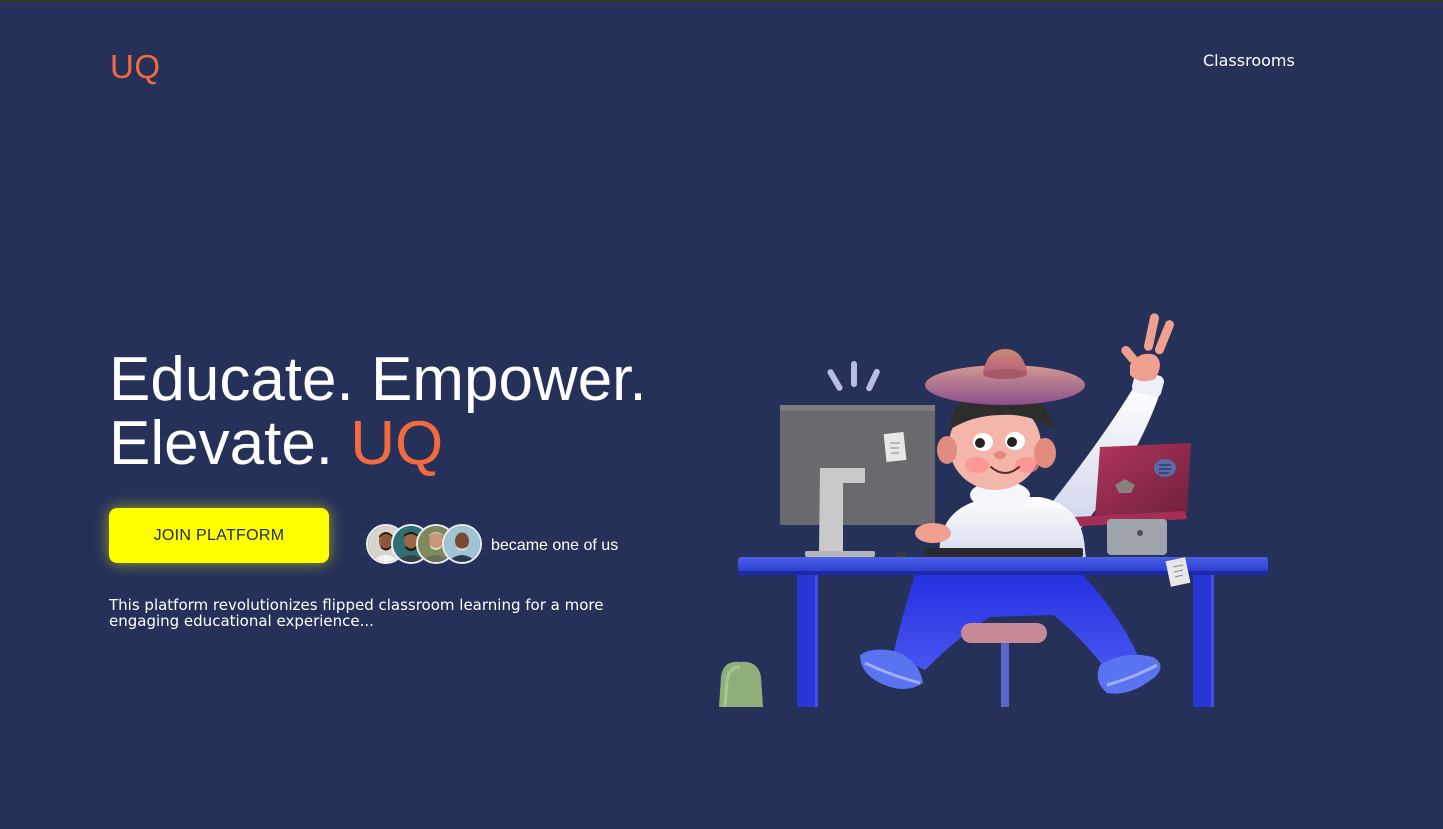 The width and height of the screenshot is (1443, 829). Describe the element at coordinates (221, 443) in the screenshot. I see `hero-title-line2-prefix: Elevate.` at that location.